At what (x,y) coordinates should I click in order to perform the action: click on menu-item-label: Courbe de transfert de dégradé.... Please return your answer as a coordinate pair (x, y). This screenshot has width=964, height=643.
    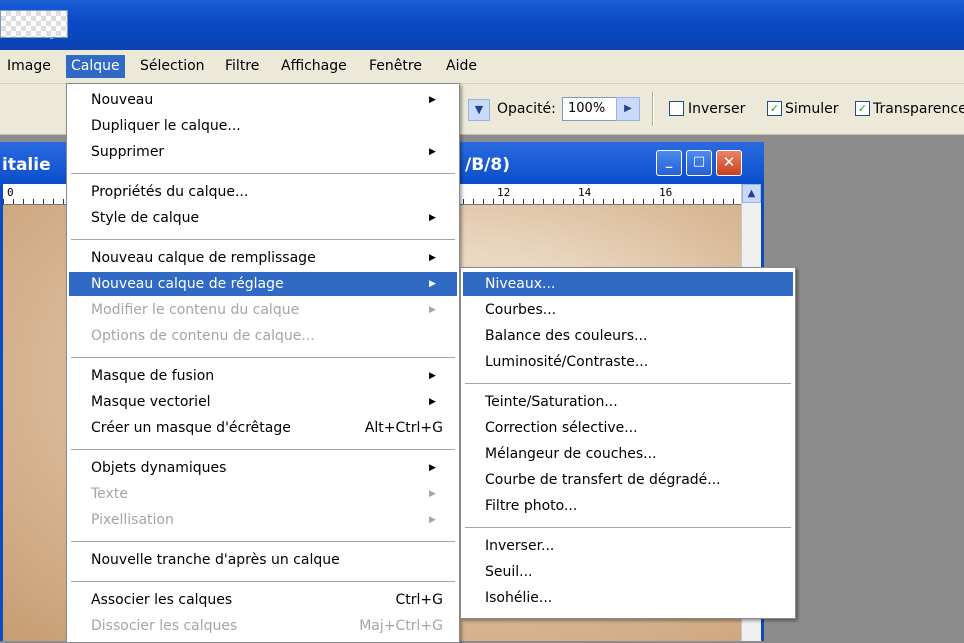
    Looking at the image, I should click on (603, 480).